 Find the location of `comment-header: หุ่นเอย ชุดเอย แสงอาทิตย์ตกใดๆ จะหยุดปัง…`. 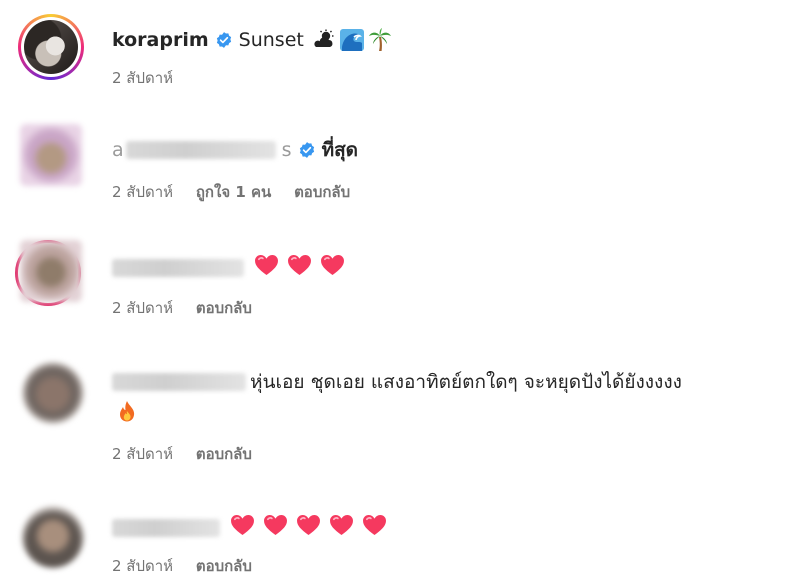

comment-header: หุ่นเอย ชุดเอย แสงอาทิตย์ตกใดๆ จะหยุดปัง… is located at coordinates (397, 382).